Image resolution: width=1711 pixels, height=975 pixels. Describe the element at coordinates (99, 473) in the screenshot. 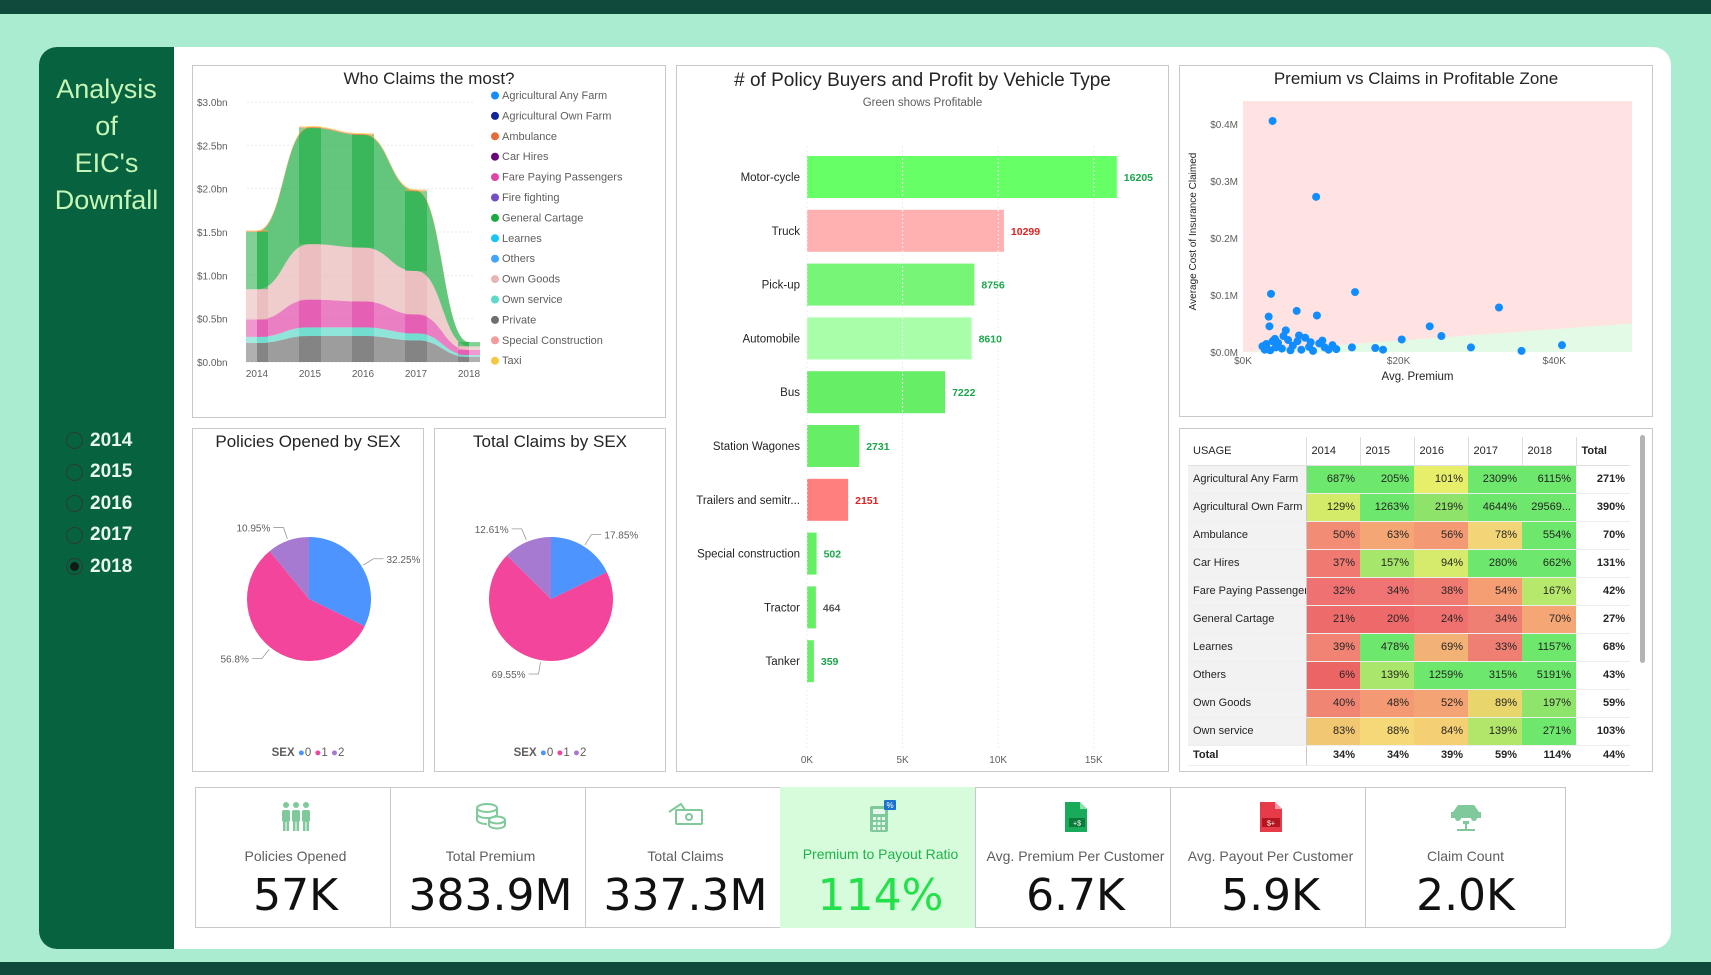

I see `year-option-2015: 2015` at that location.